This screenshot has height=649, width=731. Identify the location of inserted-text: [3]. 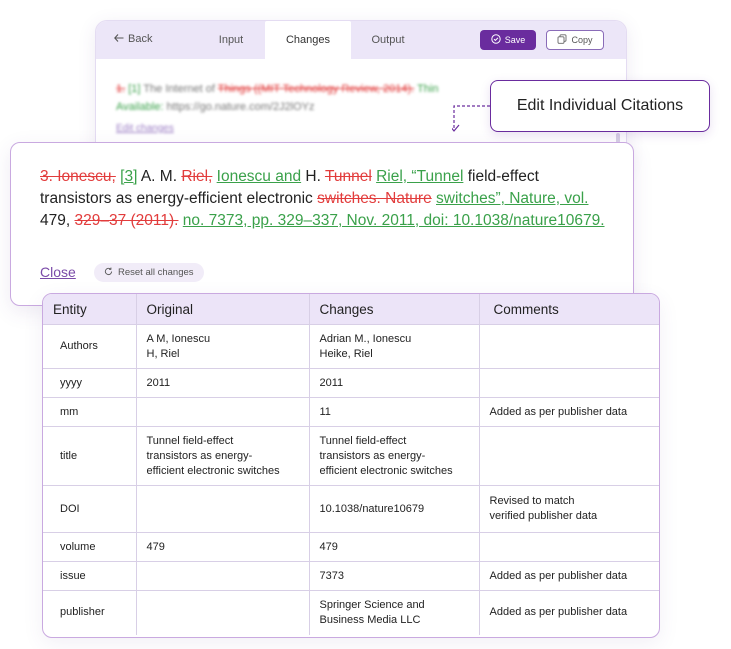
(129, 176).